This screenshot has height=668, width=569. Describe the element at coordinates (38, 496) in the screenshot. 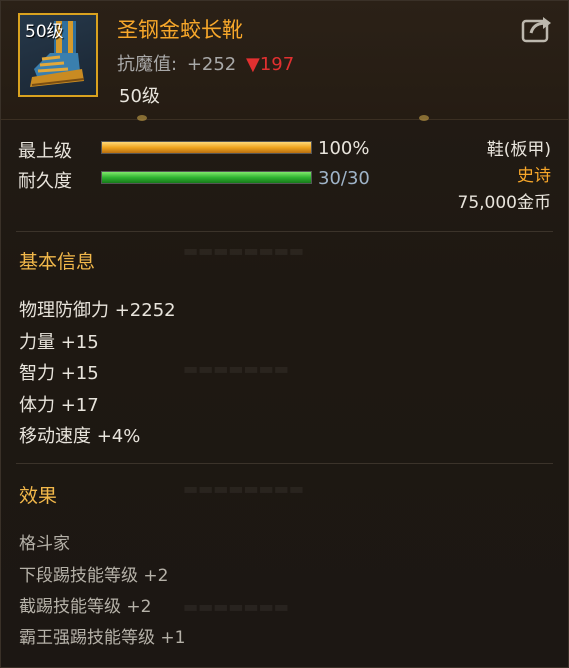

I see `effects-title: 效果` at that location.